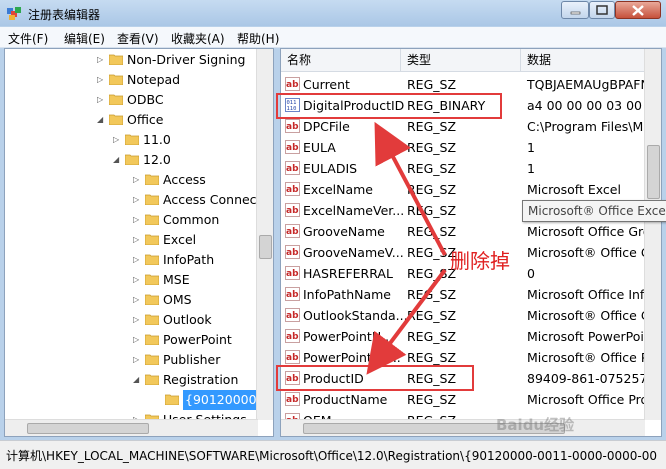  I want to click on value-name: EULADIS, so click(330, 168).